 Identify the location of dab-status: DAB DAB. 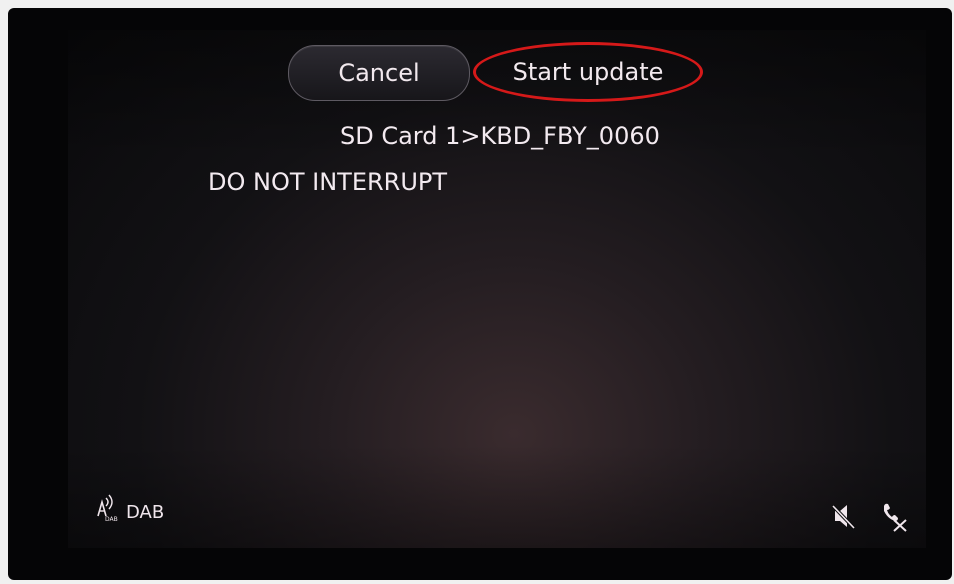
(127, 507).